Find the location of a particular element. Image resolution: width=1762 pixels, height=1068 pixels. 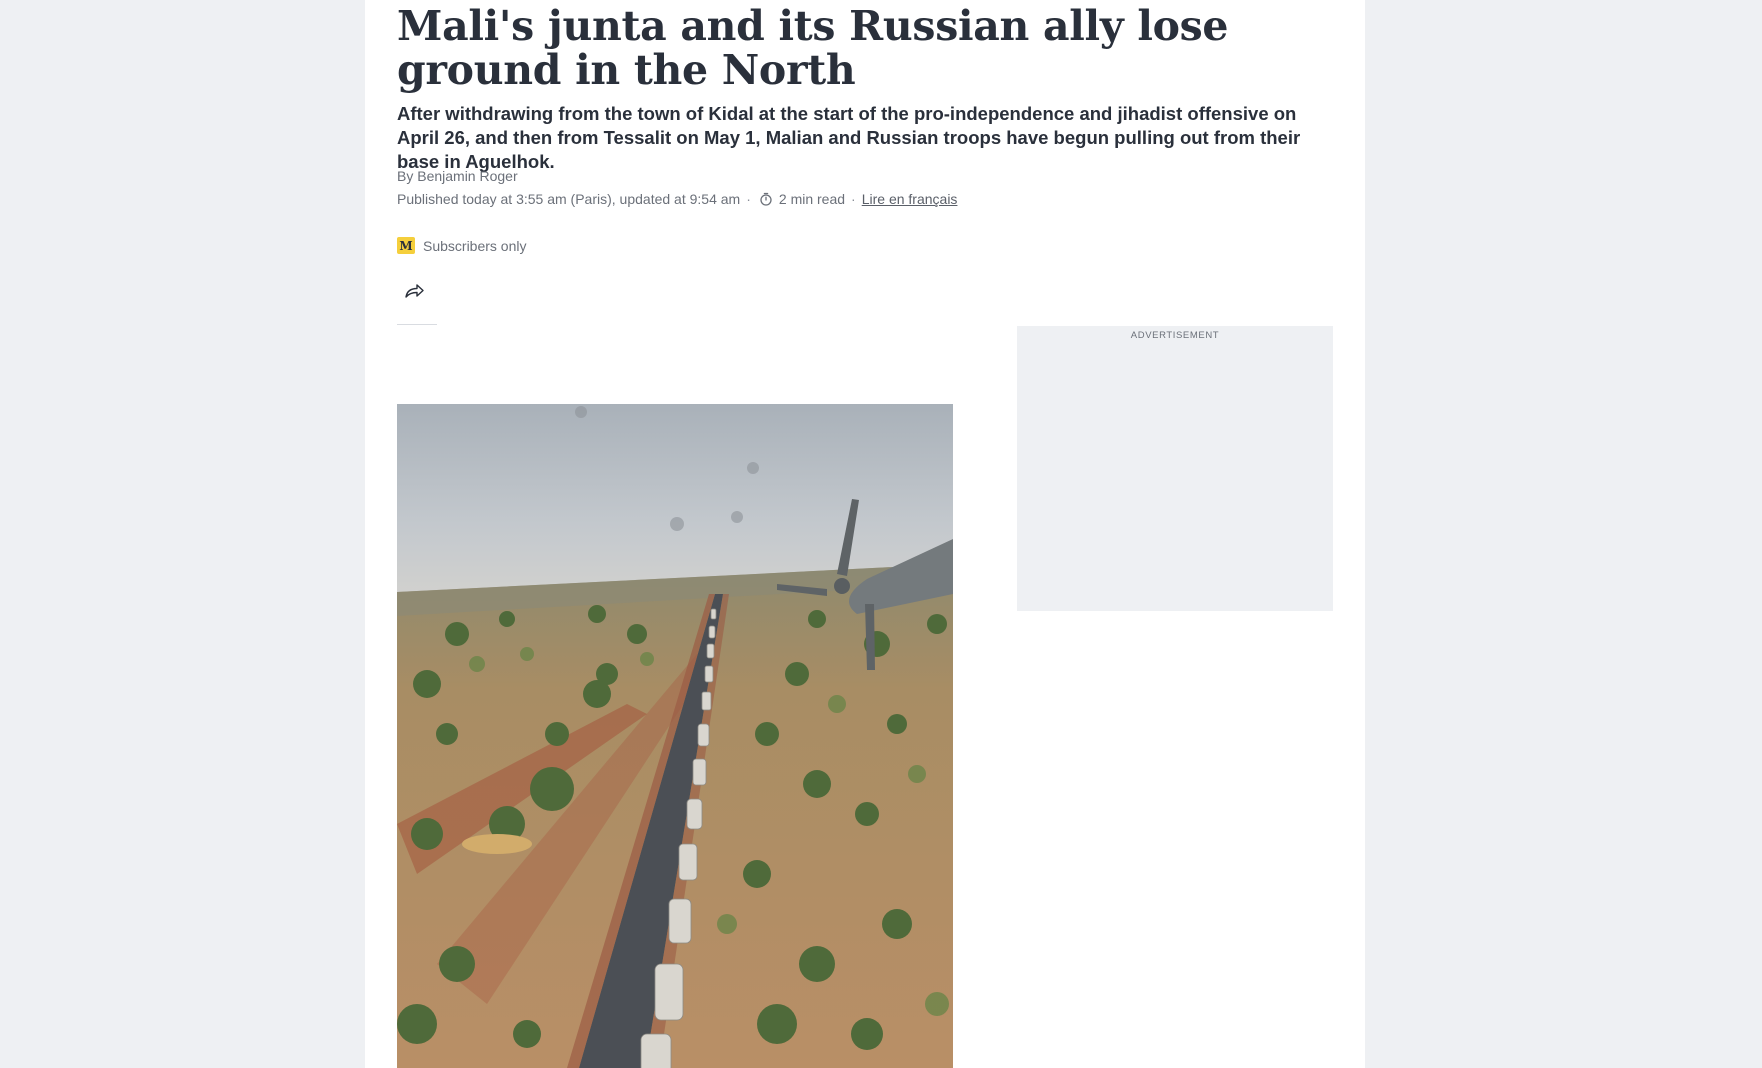

advertisement-label: ADVERTISEMENT is located at coordinates (1175, 335).